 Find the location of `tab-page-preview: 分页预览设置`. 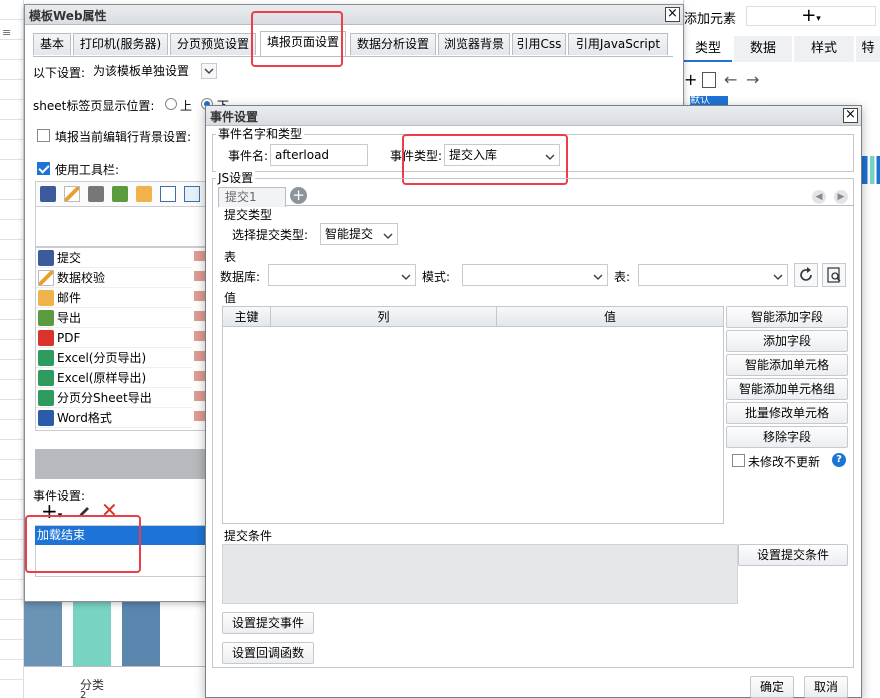

tab-page-preview: 分页预览设置 is located at coordinates (213, 44).